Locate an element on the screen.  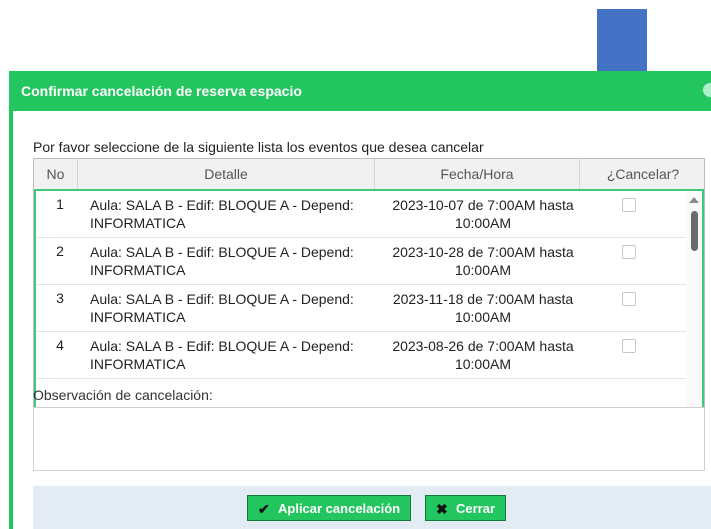
apply-button-label: Aplicar cancelación is located at coordinates (339, 508).